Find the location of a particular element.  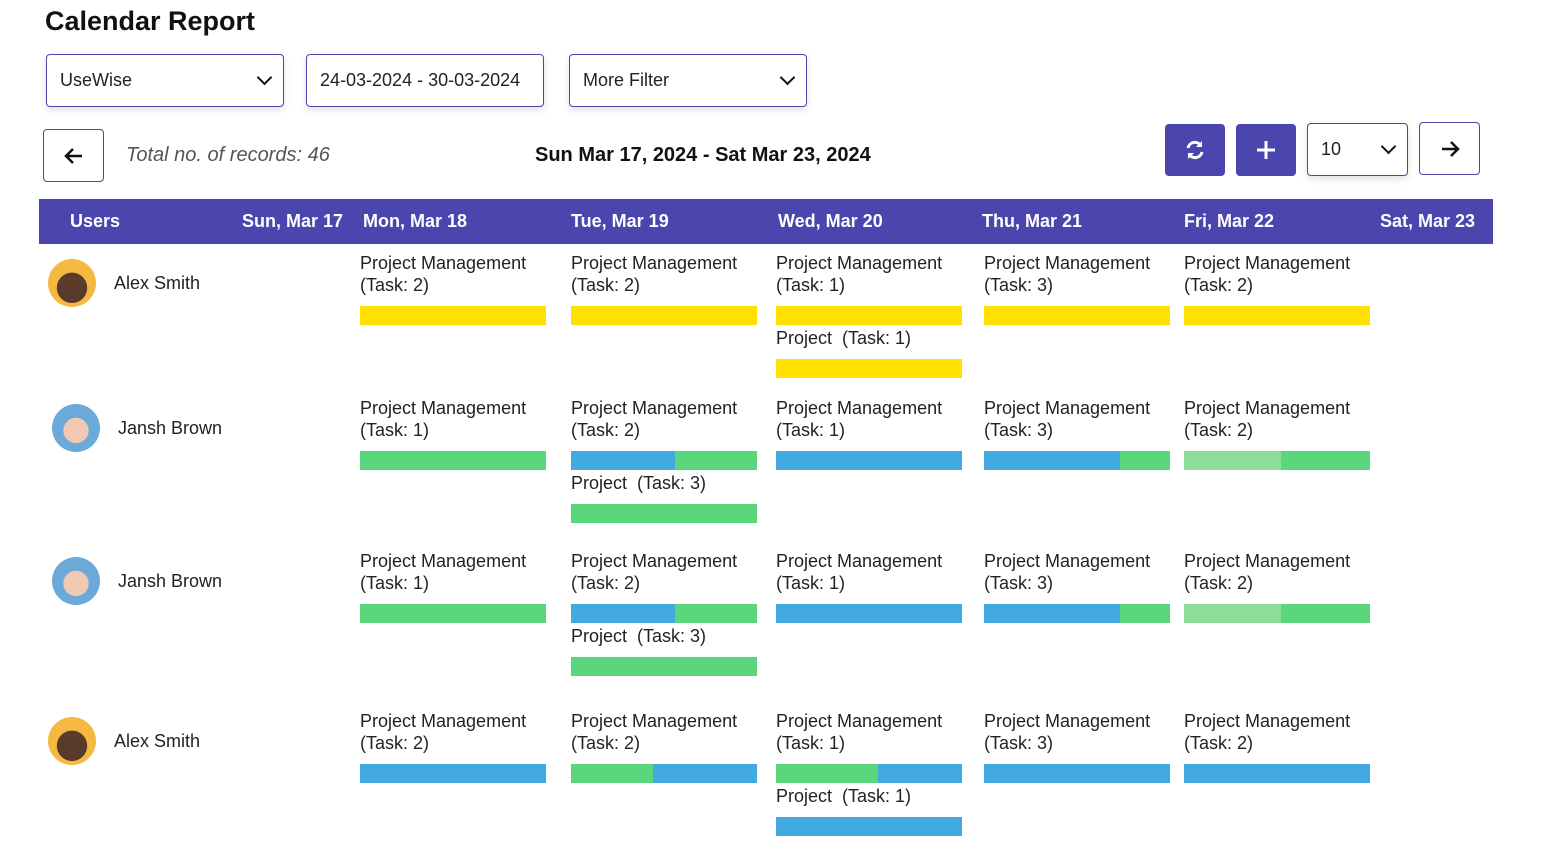

chevron-down-icon is located at coordinates (1388, 146).